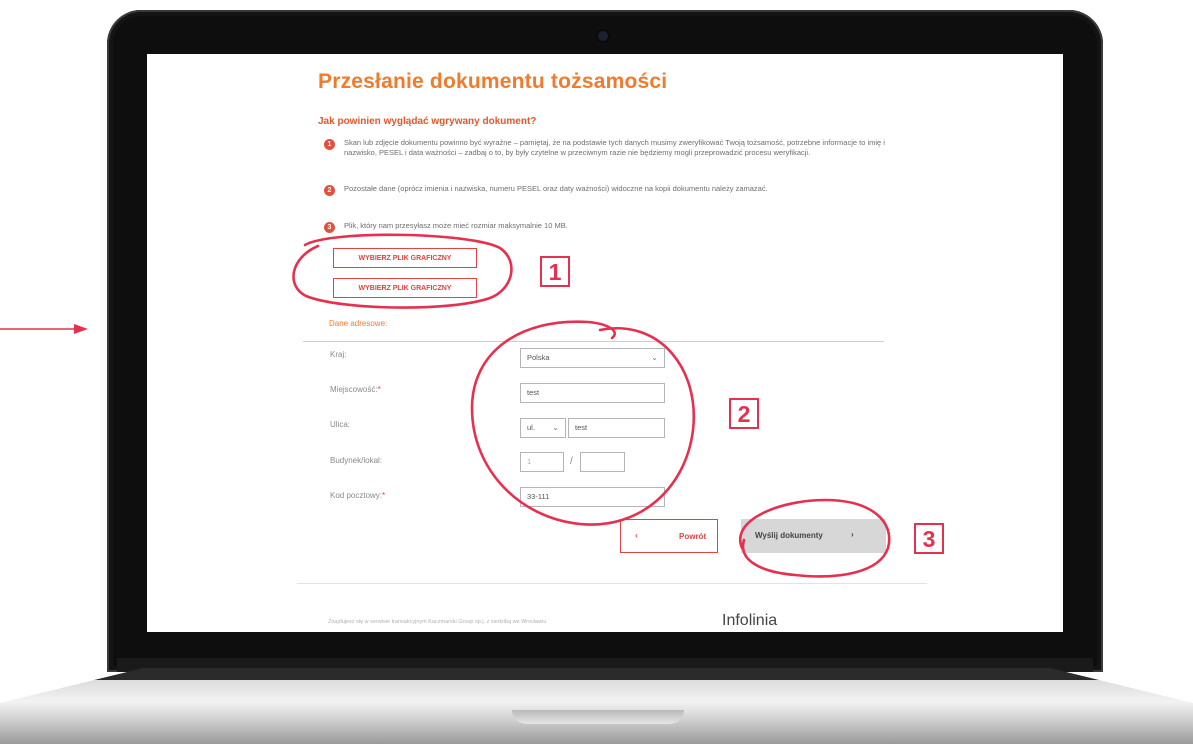 Image resolution: width=1193 pixels, height=744 pixels. What do you see at coordinates (593, 341) in the screenshot?
I see `section-divider` at bounding box center [593, 341].